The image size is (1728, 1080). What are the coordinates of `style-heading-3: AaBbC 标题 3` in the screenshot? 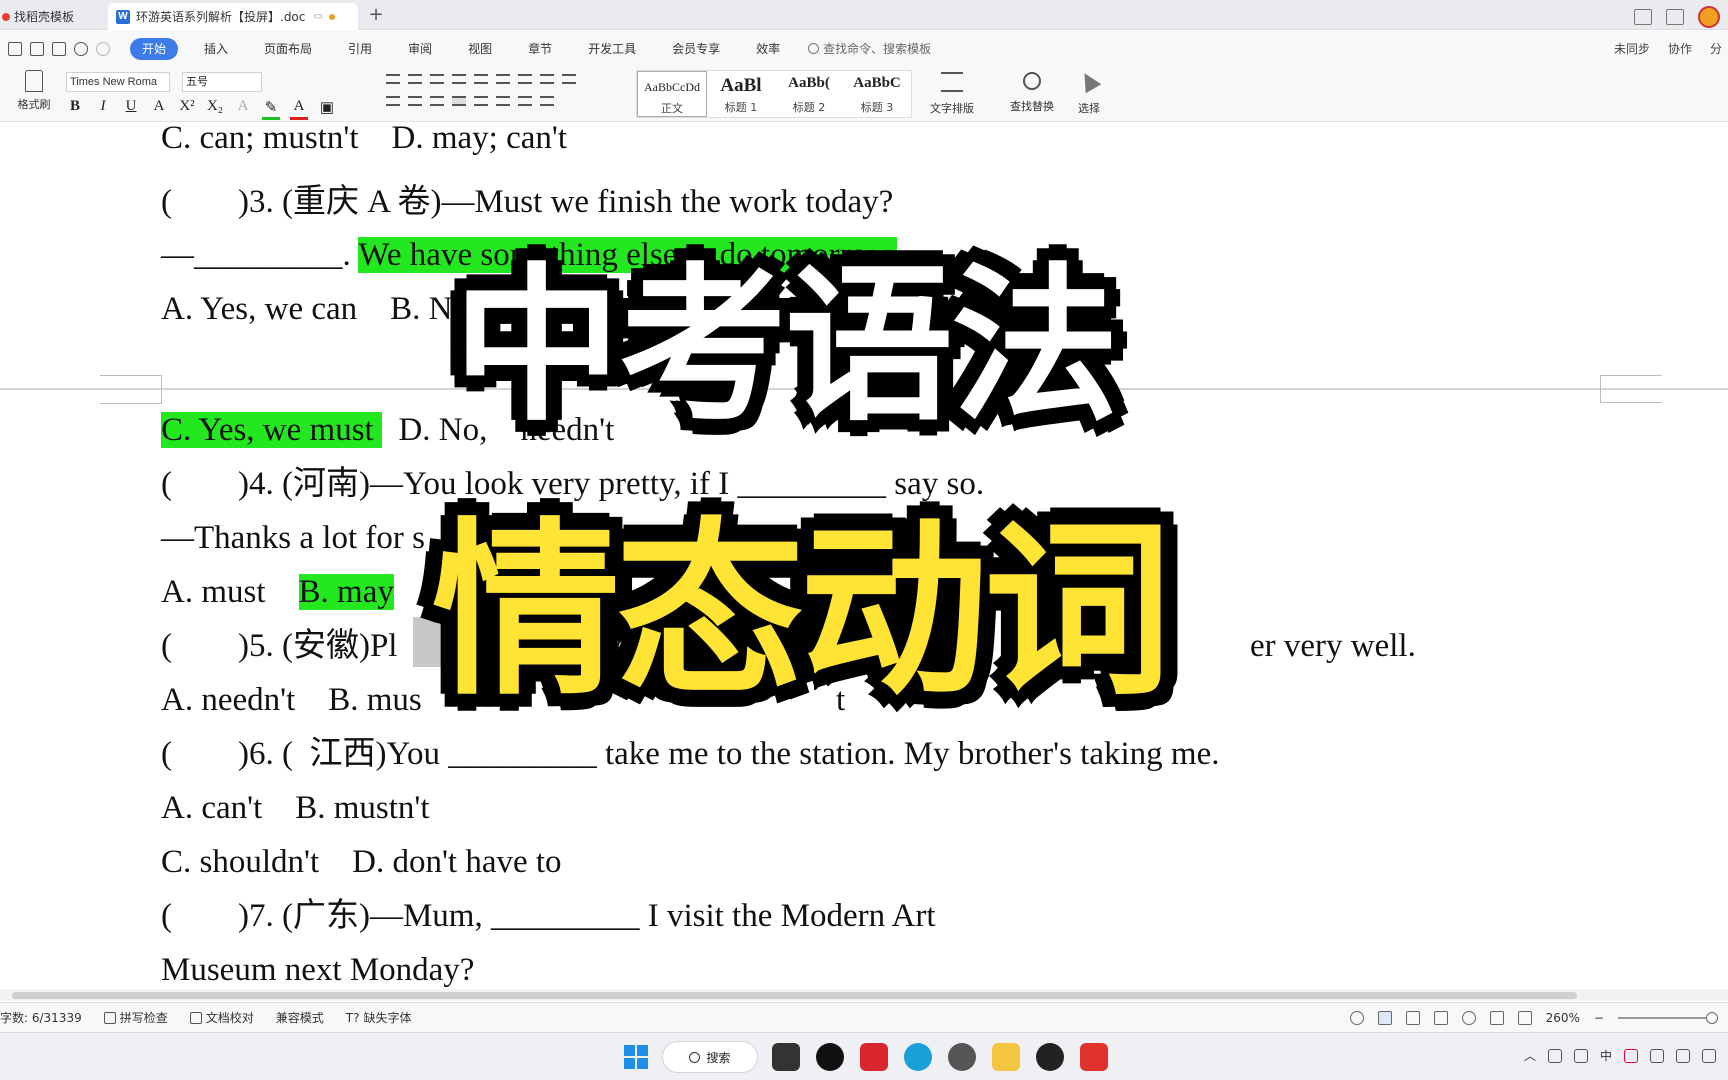 It's located at (877, 94).